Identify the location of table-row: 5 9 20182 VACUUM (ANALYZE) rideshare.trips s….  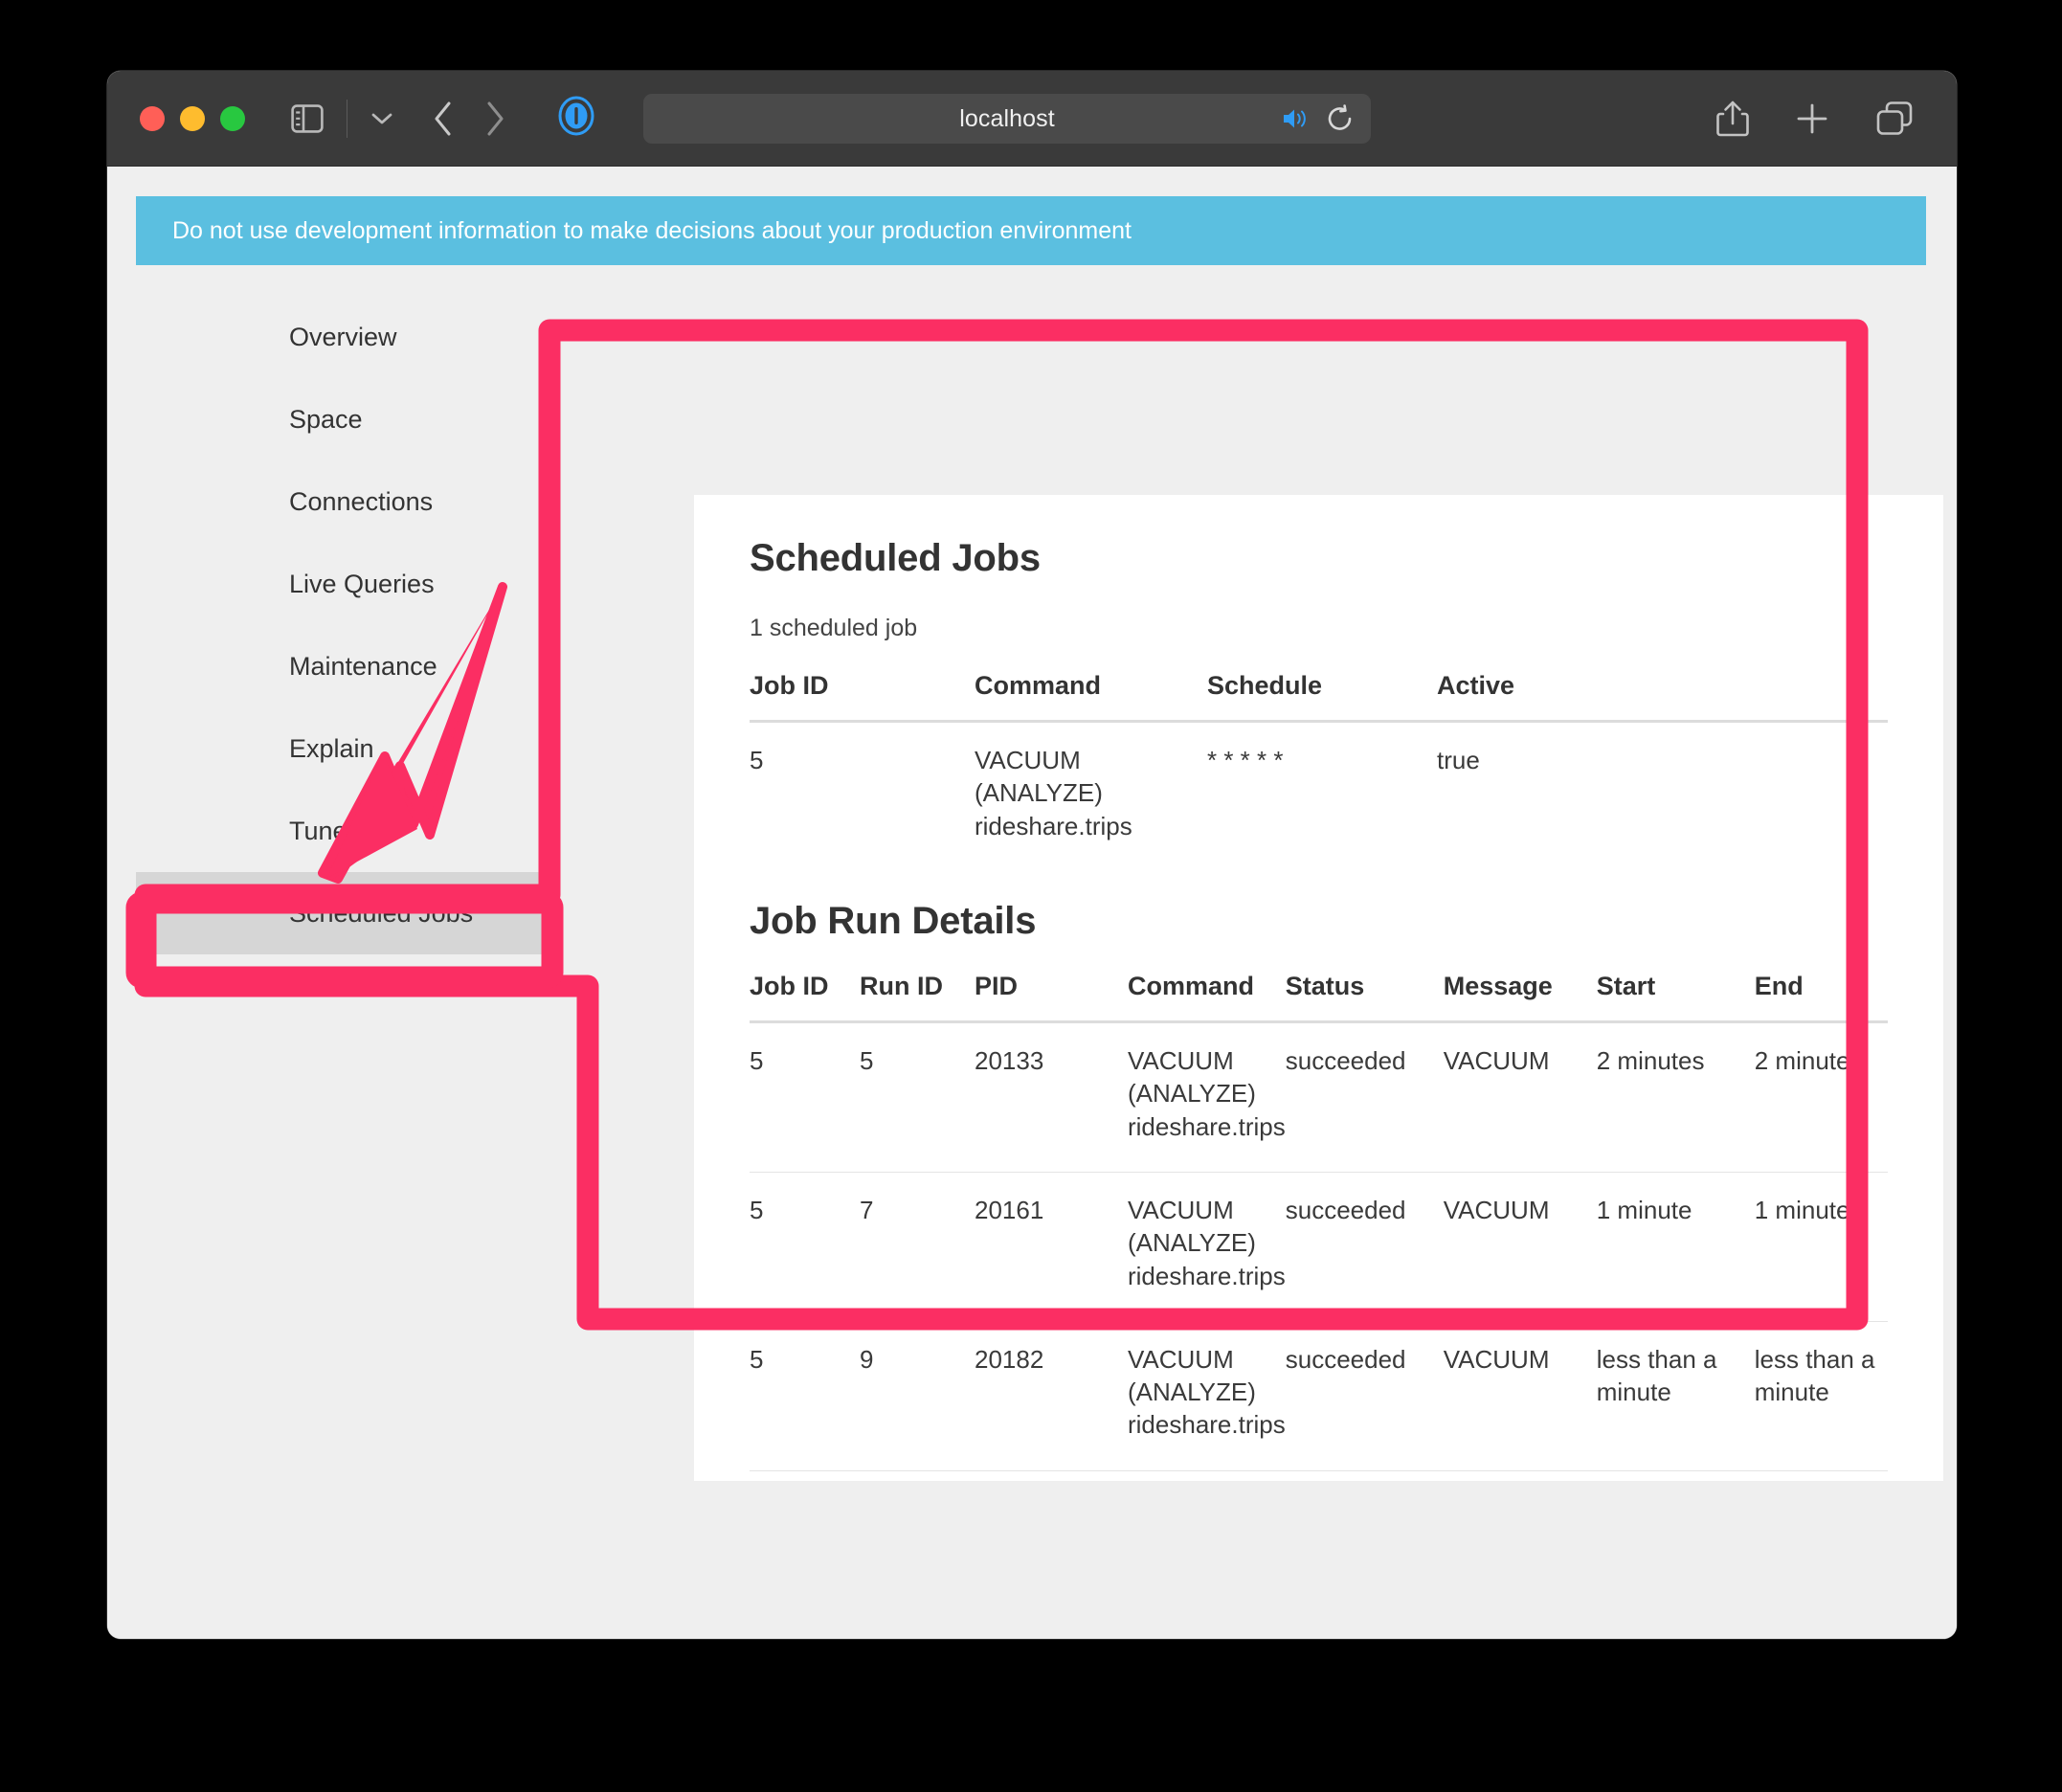
(1319, 1396).